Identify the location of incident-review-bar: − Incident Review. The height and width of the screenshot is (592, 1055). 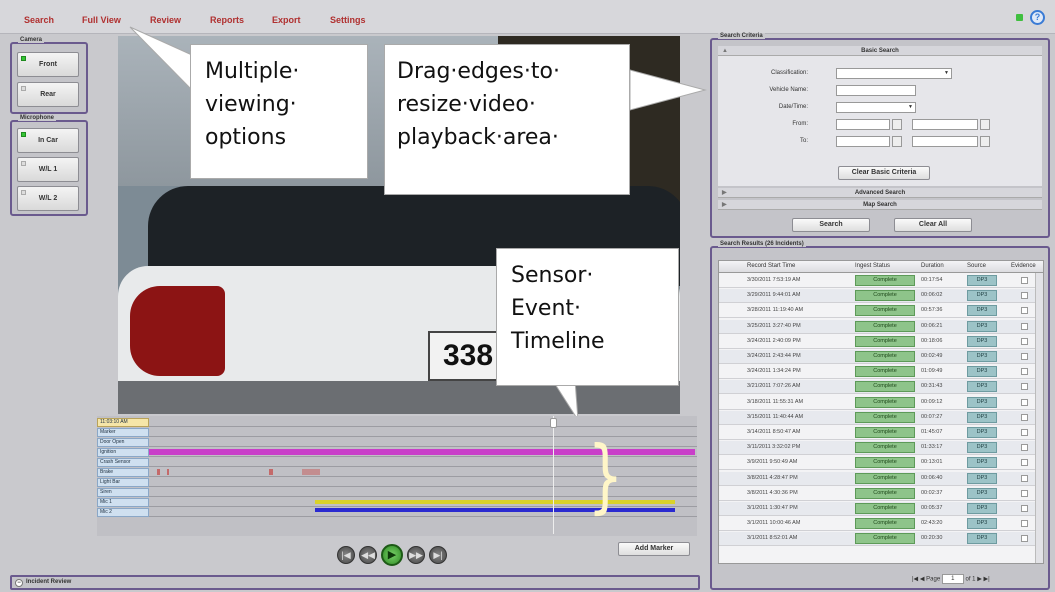
(355, 582).